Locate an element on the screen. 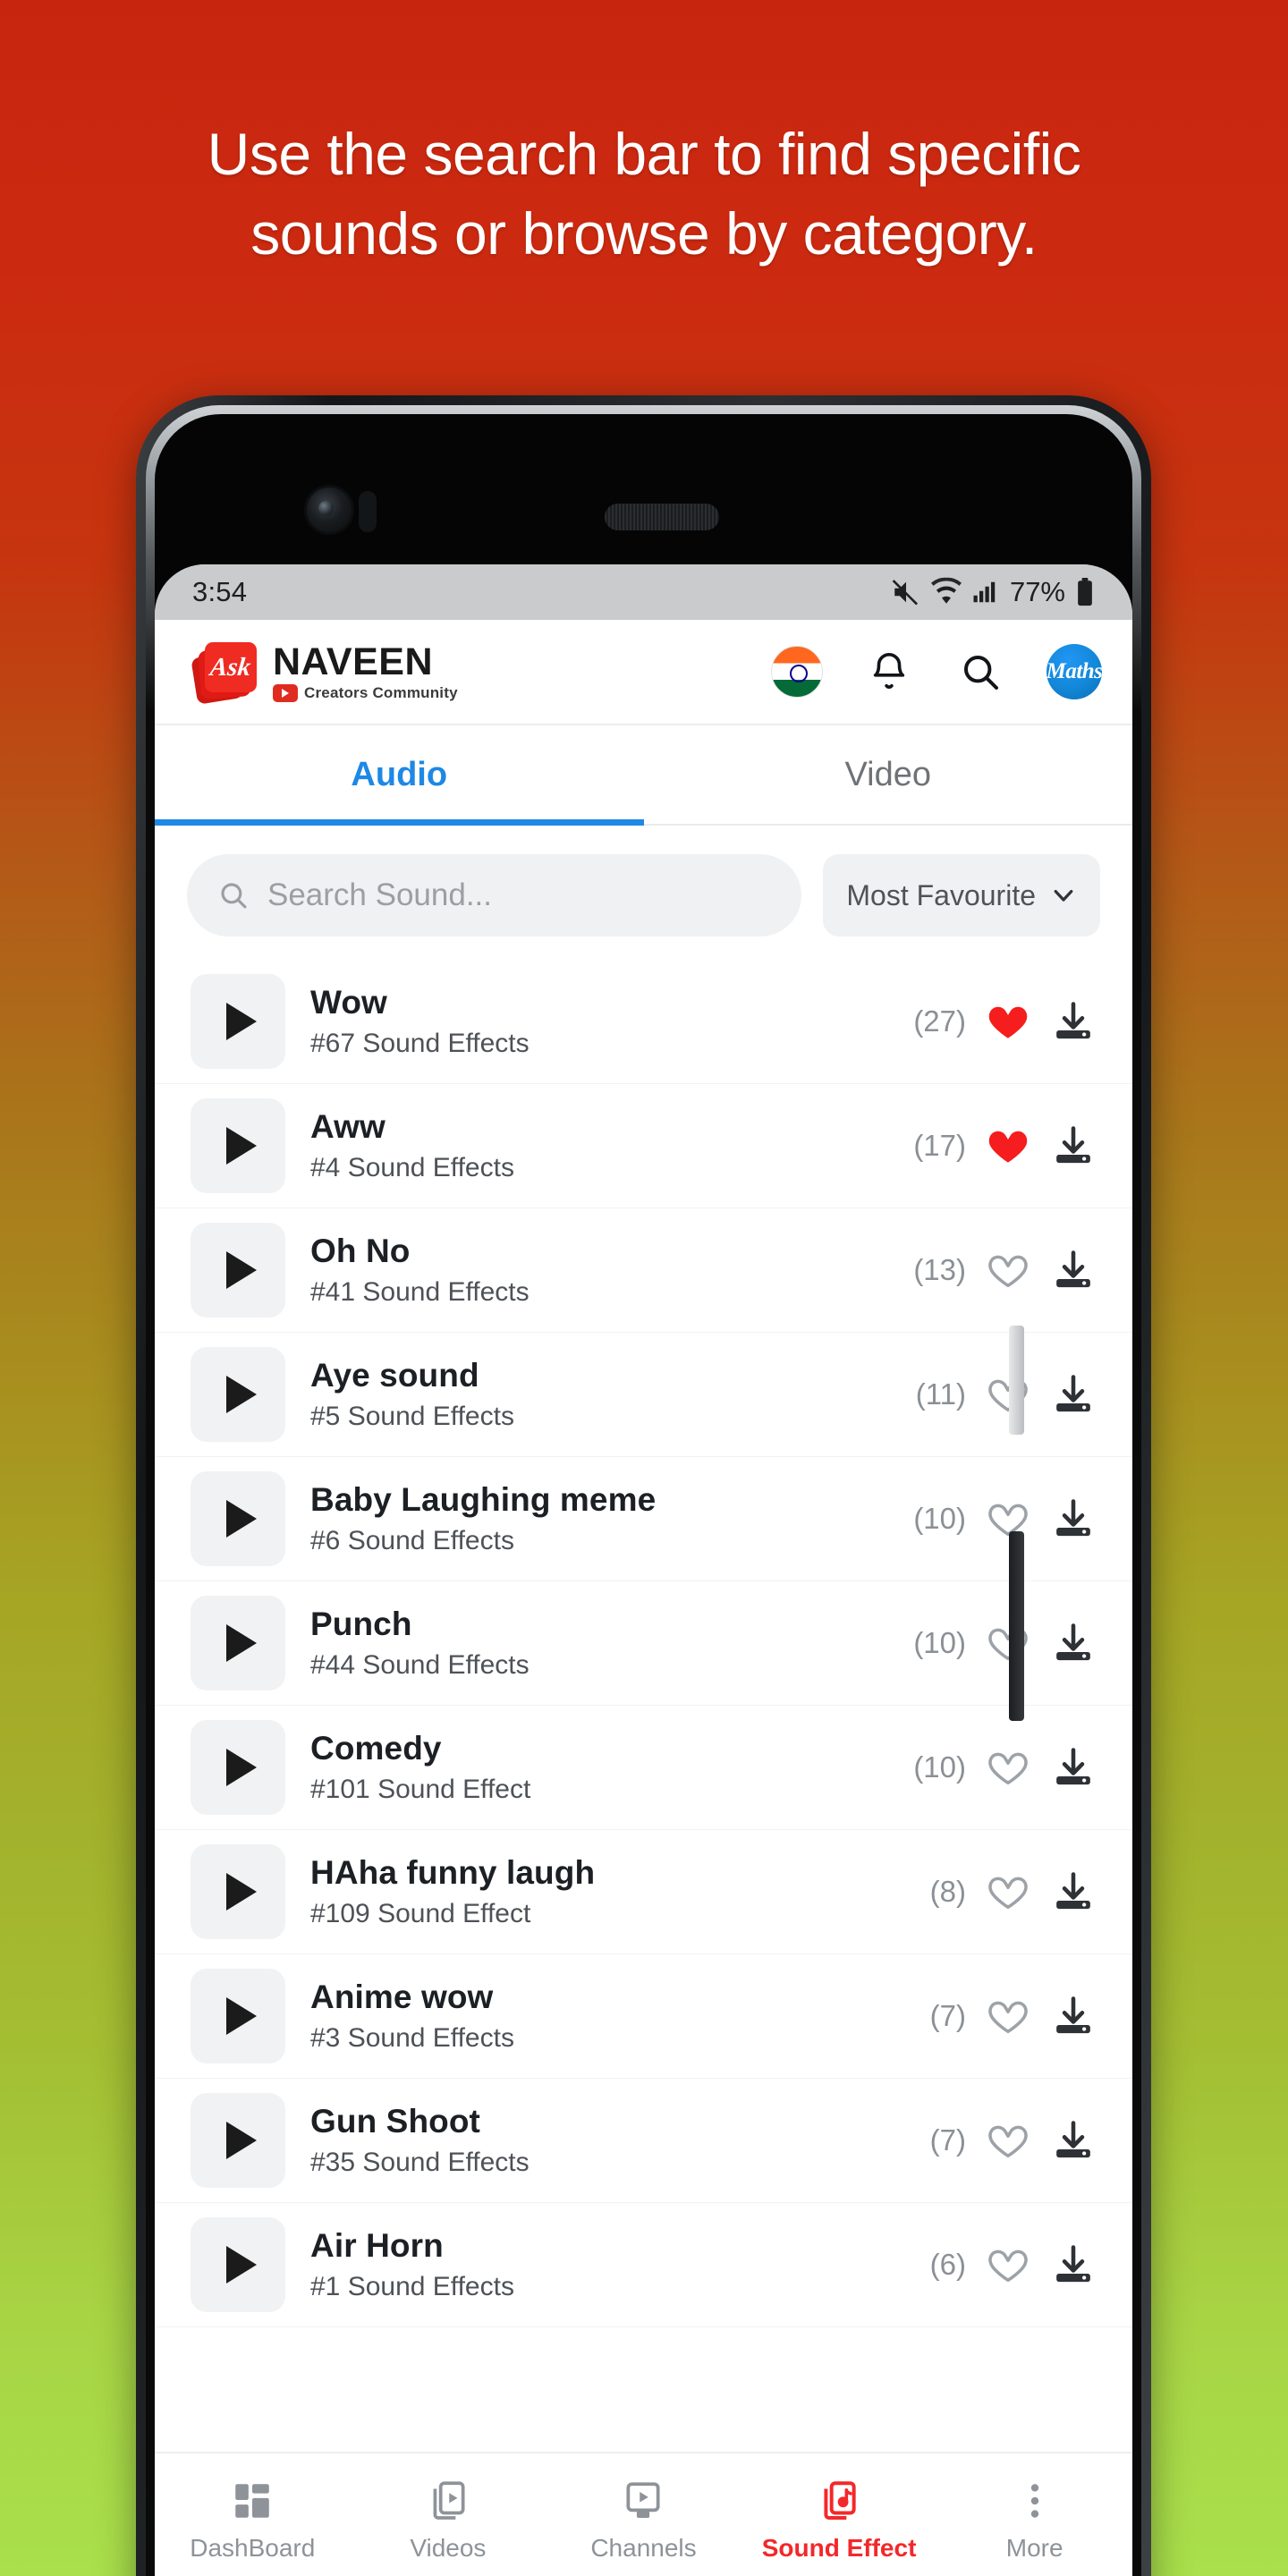 The image size is (1288, 2576). table-row: Comedy #101 Sound Effect (10) is located at coordinates (643, 1768).